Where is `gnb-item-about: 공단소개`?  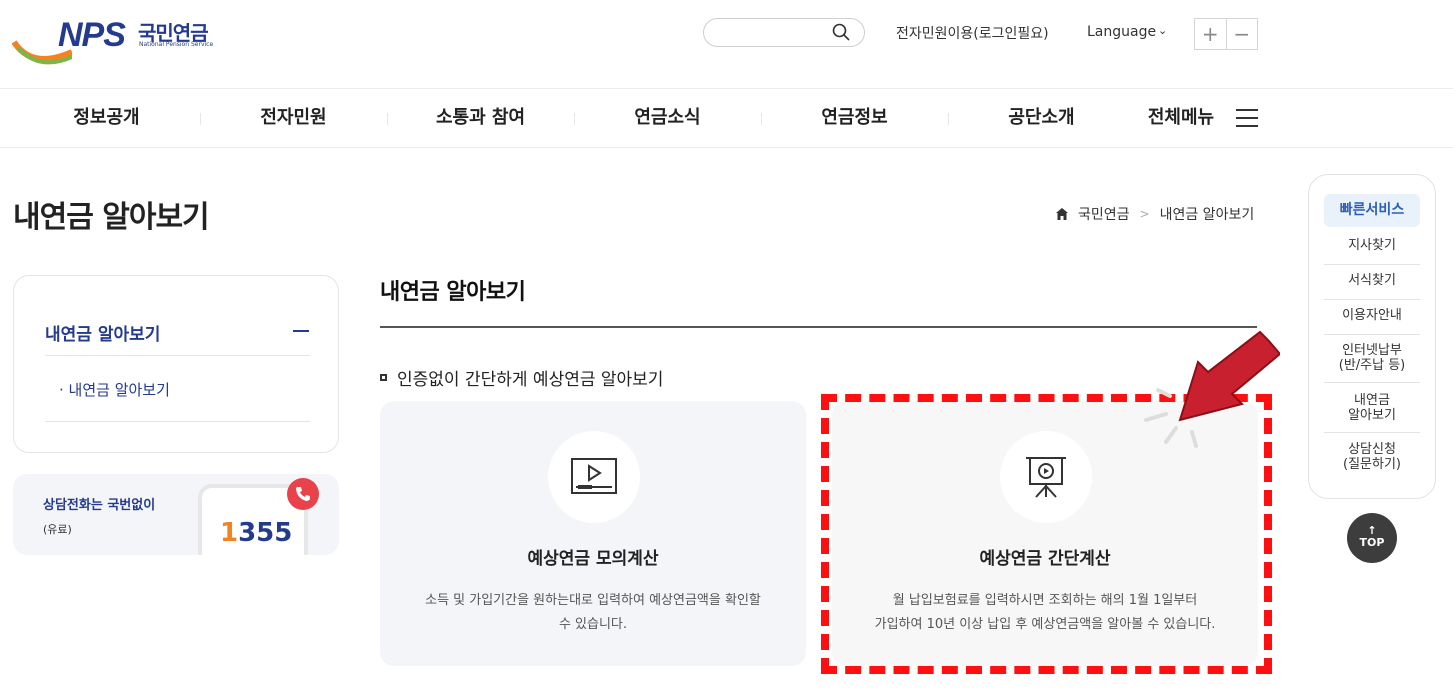 gnb-item-about: 공단소개 is located at coordinates (1041, 119).